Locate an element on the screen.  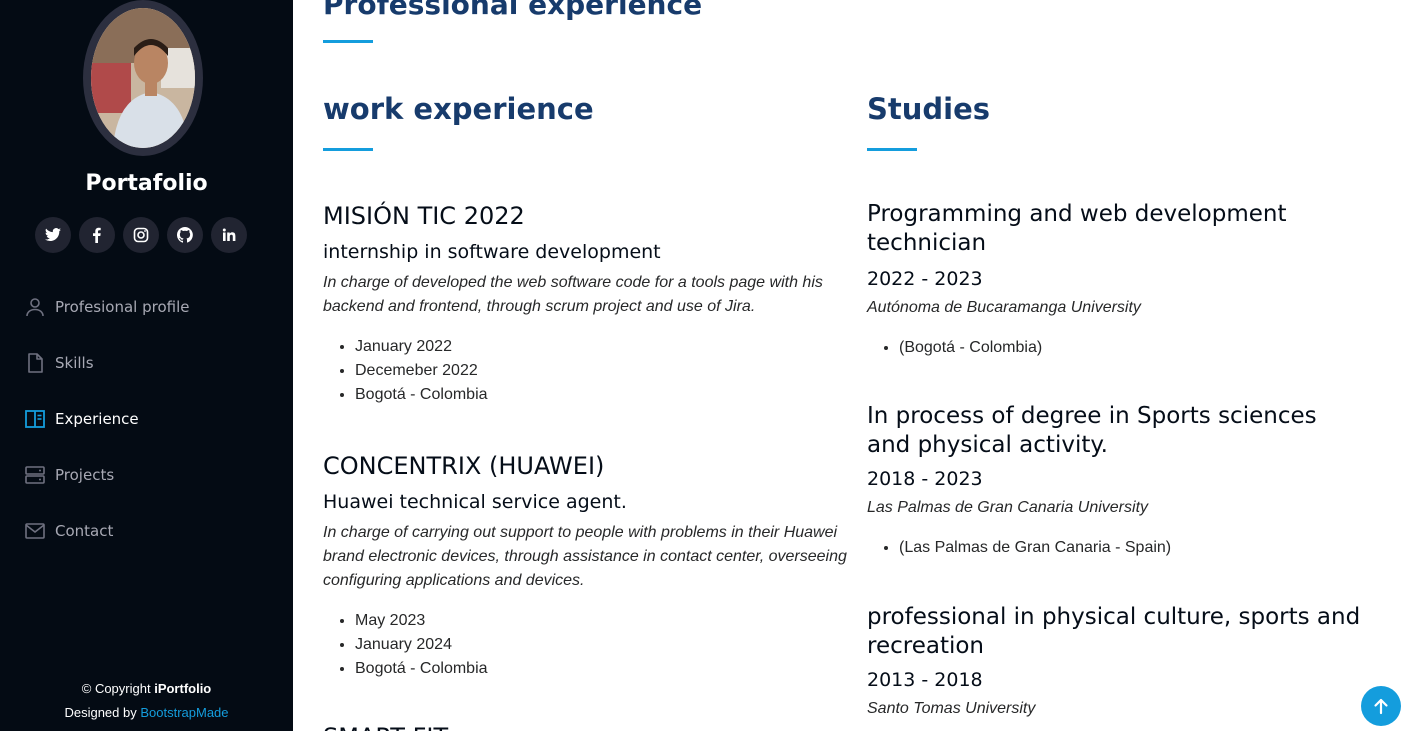
company-name: SMART FIT is located at coordinates (585, 726).